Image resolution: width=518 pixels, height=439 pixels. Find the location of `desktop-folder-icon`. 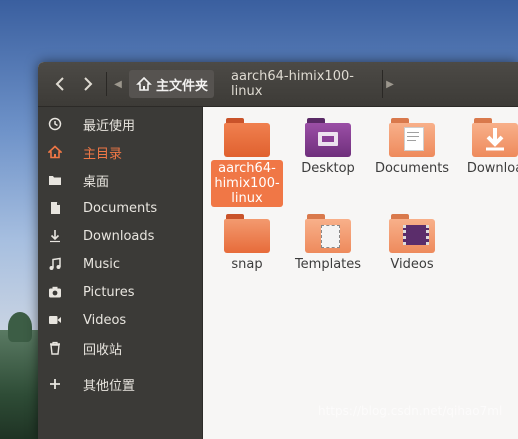

desktop-folder-icon is located at coordinates (328, 137).